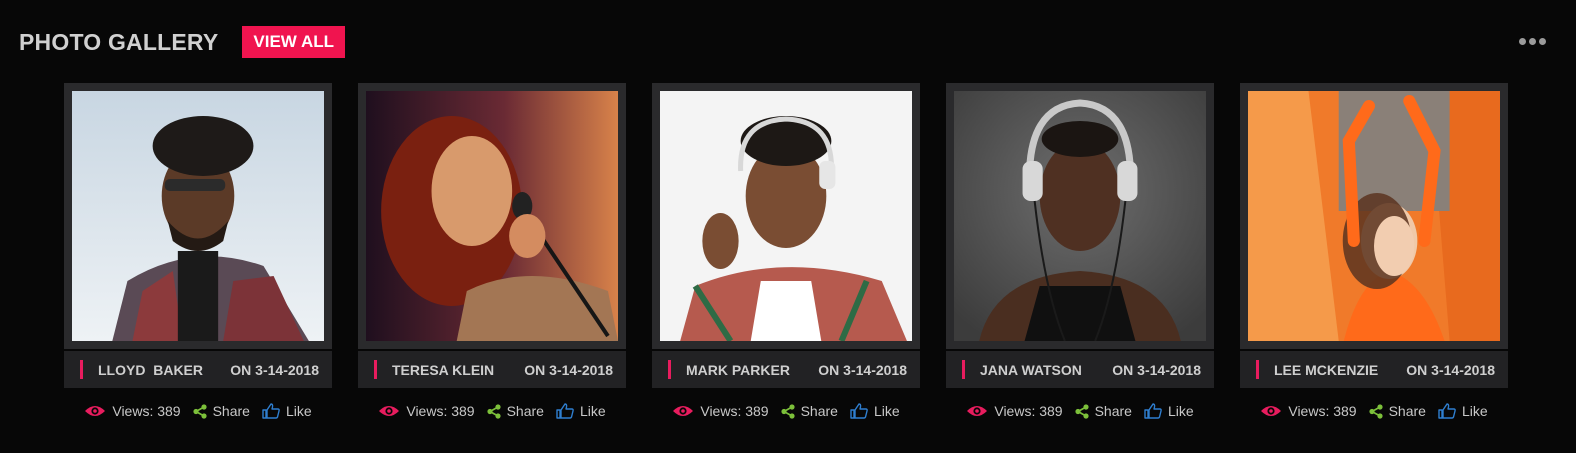 The height and width of the screenshot is (453, 1576). I want to click on photo-author: TERESA KLEIN, so click(443, 370).